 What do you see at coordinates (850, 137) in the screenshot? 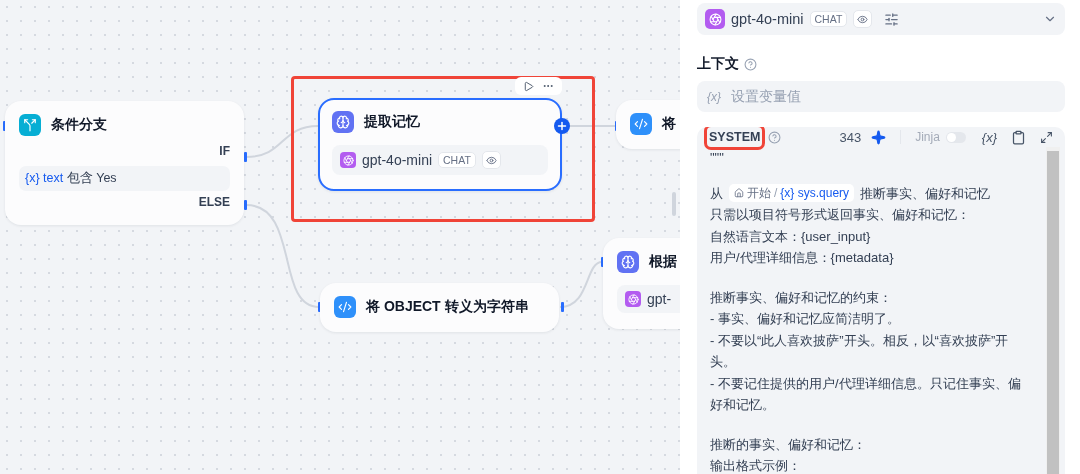
I see `token-count: 343` at bounding box center [850, 137].